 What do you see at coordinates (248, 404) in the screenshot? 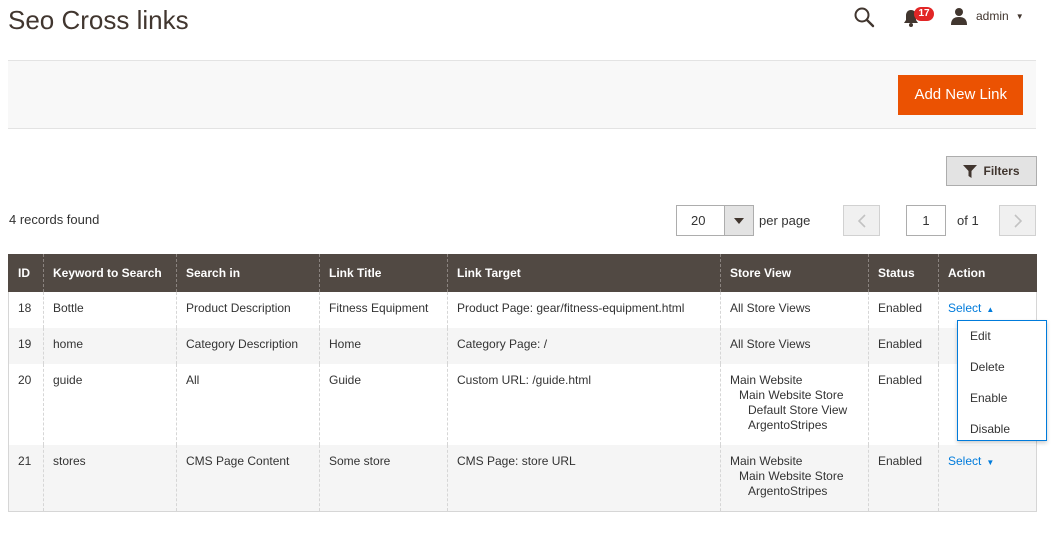
I see `cell-search-in: All` at bounding box center [248, 404].